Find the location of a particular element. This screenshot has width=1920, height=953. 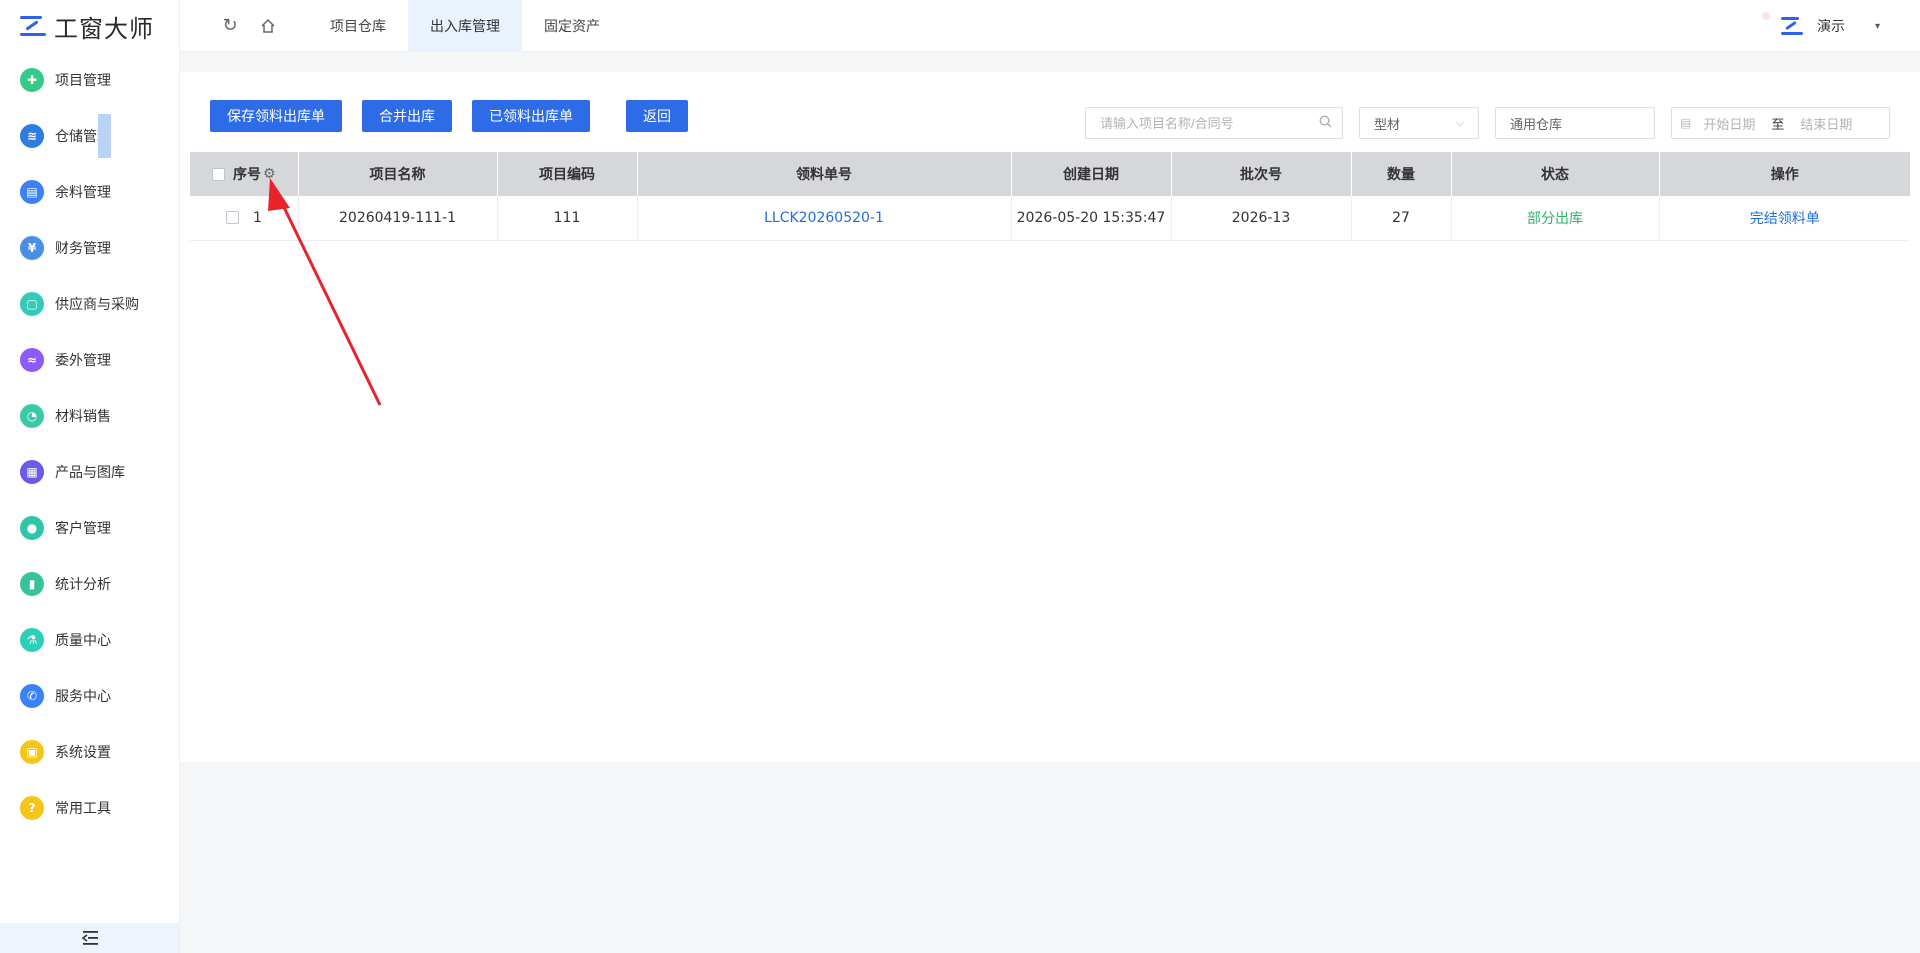

cell-qty: 27 is located at coordinates (1401, 218).